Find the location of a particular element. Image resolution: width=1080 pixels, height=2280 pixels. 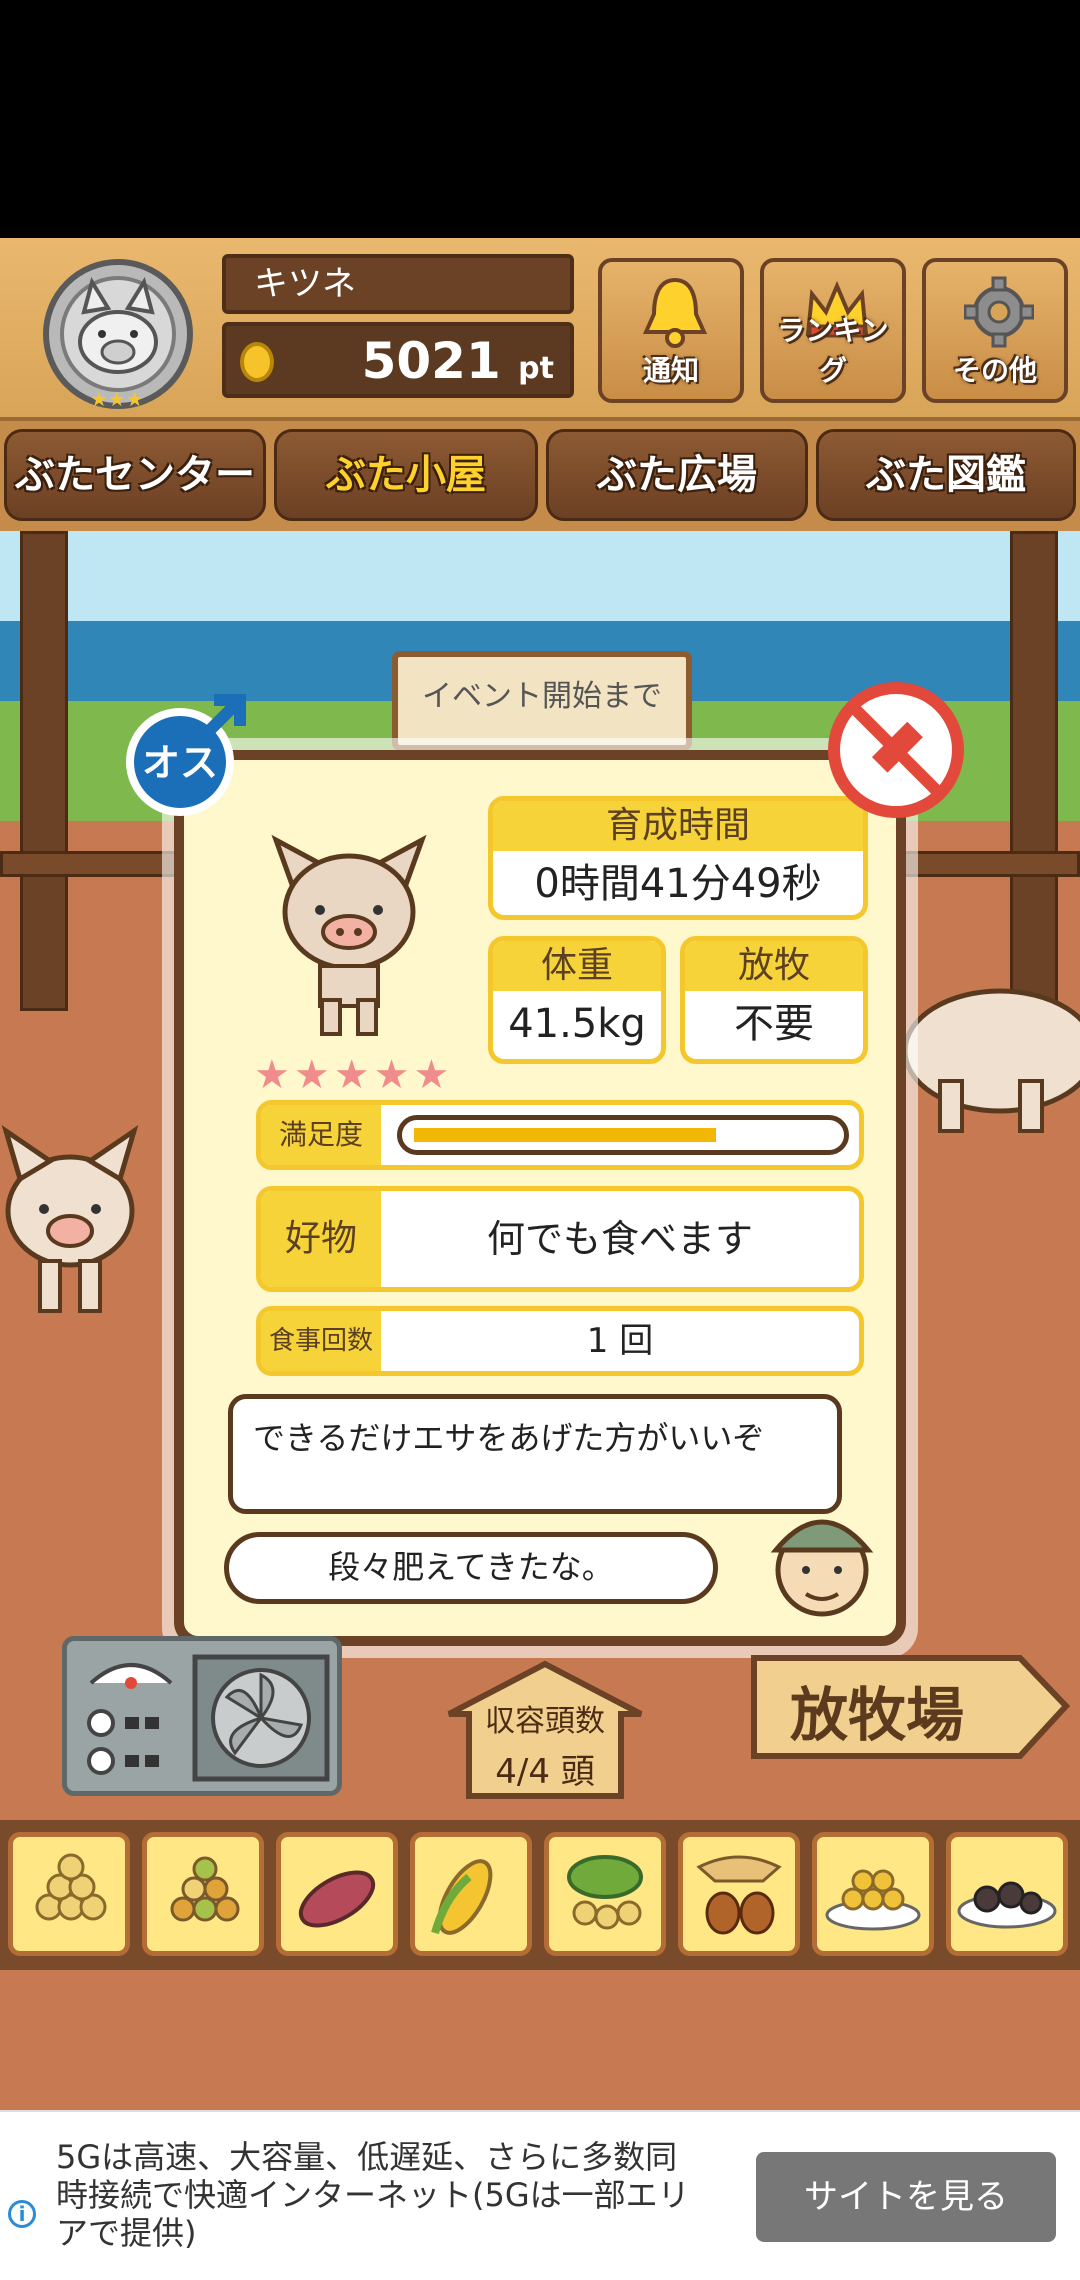

tab-pig-encyclopedia: ぶた図鑑 is located at coordinates (946, 475).